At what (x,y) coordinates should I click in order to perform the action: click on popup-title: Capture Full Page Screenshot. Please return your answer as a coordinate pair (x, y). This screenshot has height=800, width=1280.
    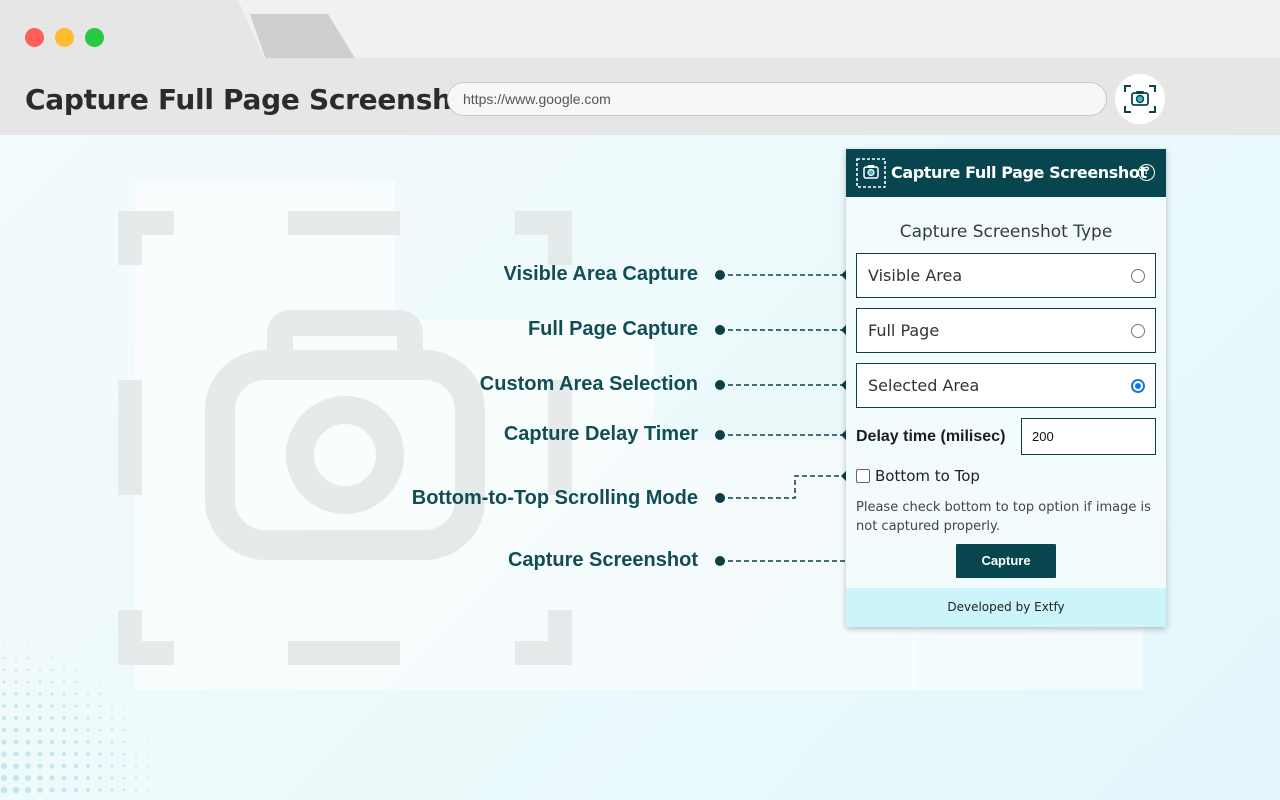
    Looking at the image, I should click on (1019, 172).